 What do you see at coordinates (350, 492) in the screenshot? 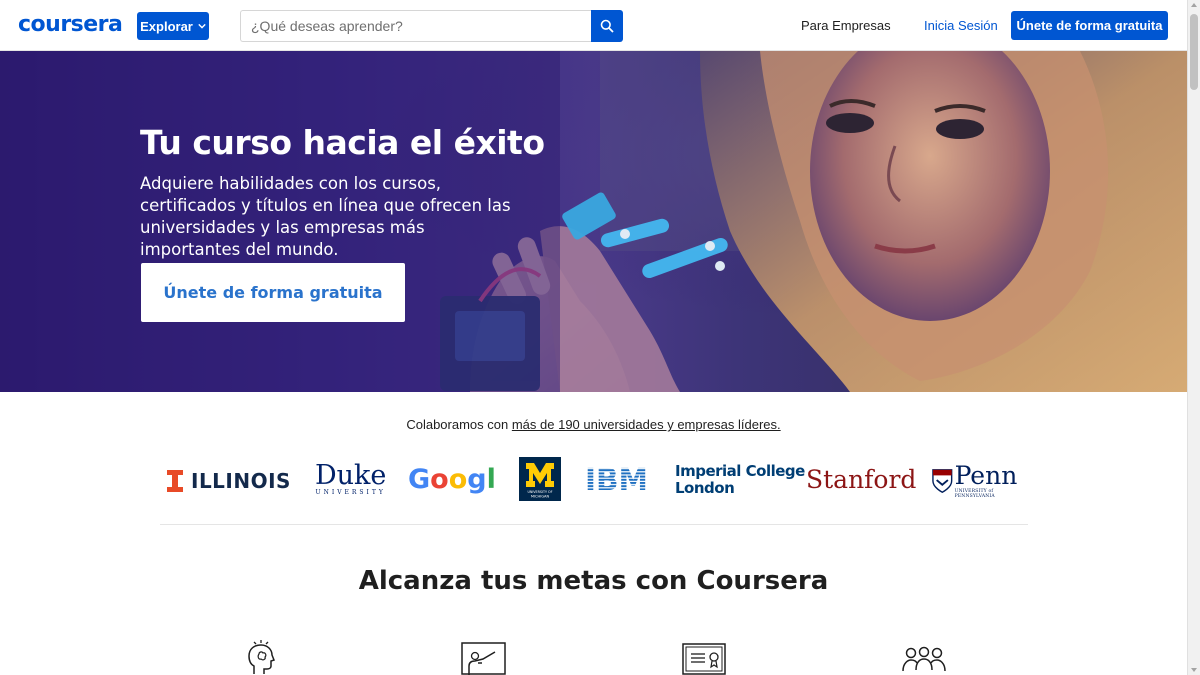
I see `duke-subtext: UNIVERSITY` at bounding box center [350, 492].